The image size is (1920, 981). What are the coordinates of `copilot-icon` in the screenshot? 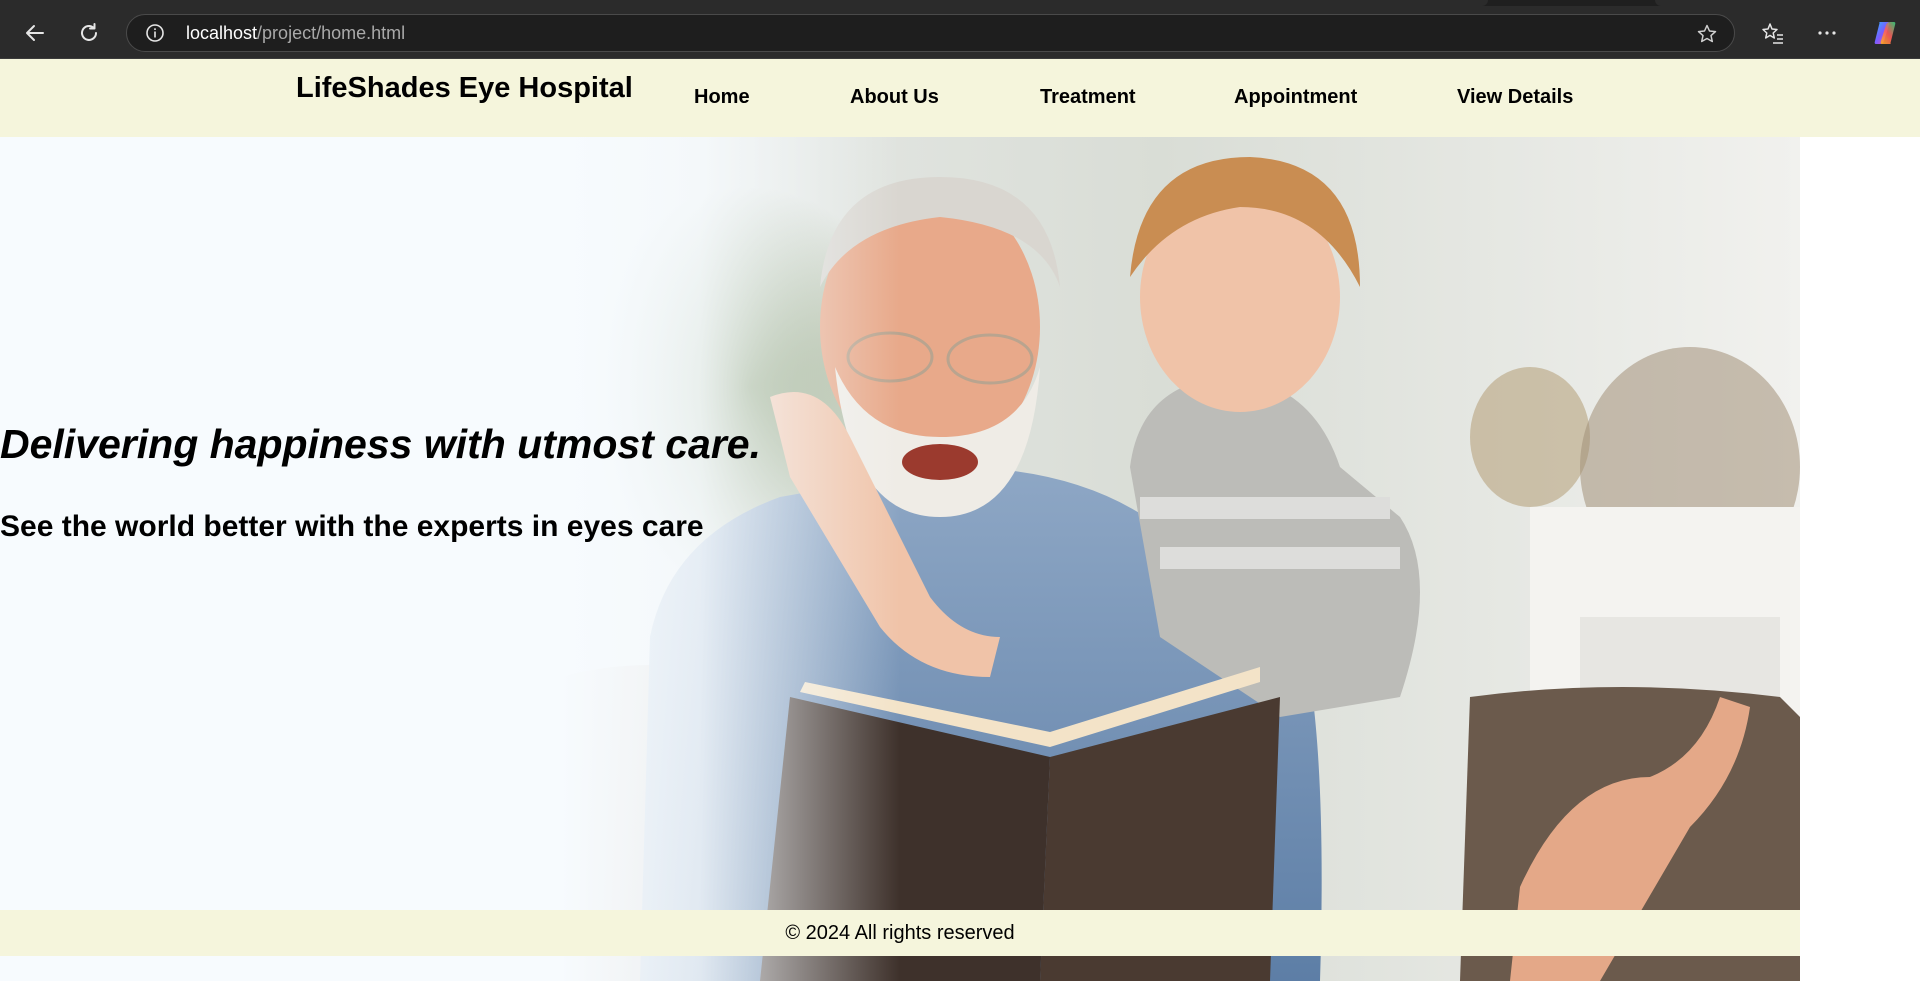 It's located at (1885, 33).